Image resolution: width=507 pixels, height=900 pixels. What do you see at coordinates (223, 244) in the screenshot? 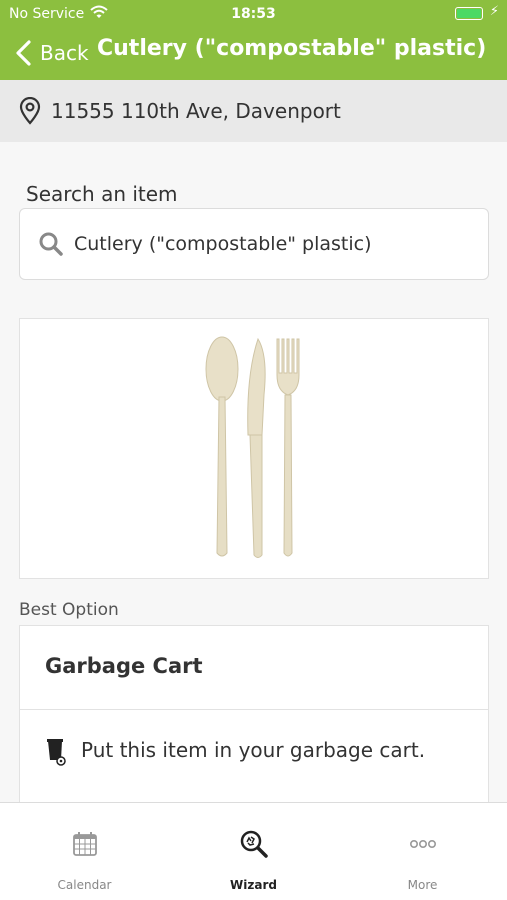
I see `search-value: Cutlery ("compostable" plastic)` at bounding box center [223, 244].